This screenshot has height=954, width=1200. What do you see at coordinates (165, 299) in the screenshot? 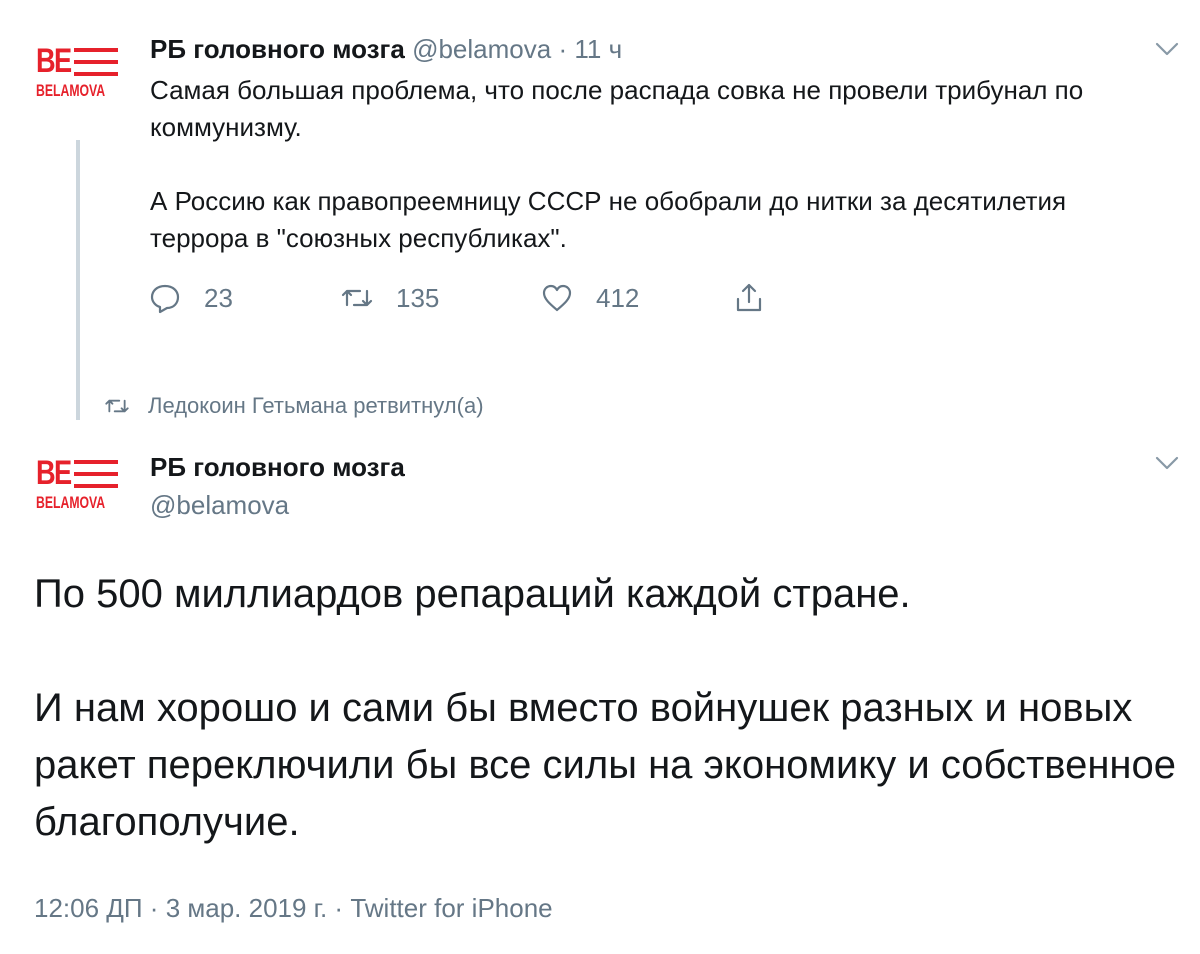
I see `reply-icon` at bounding box center [165, 299].